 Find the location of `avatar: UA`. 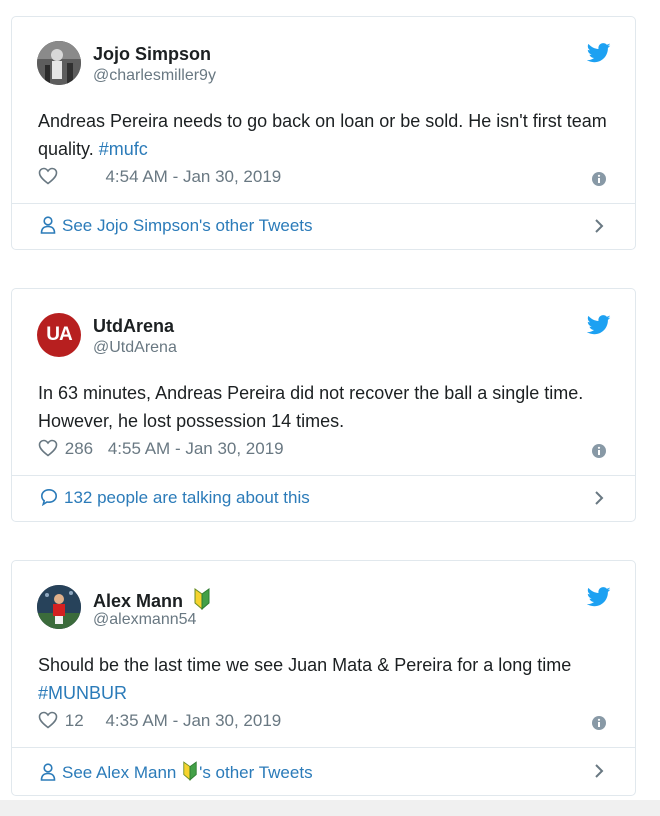

avatar: UA is located at coordinates (59, 335).